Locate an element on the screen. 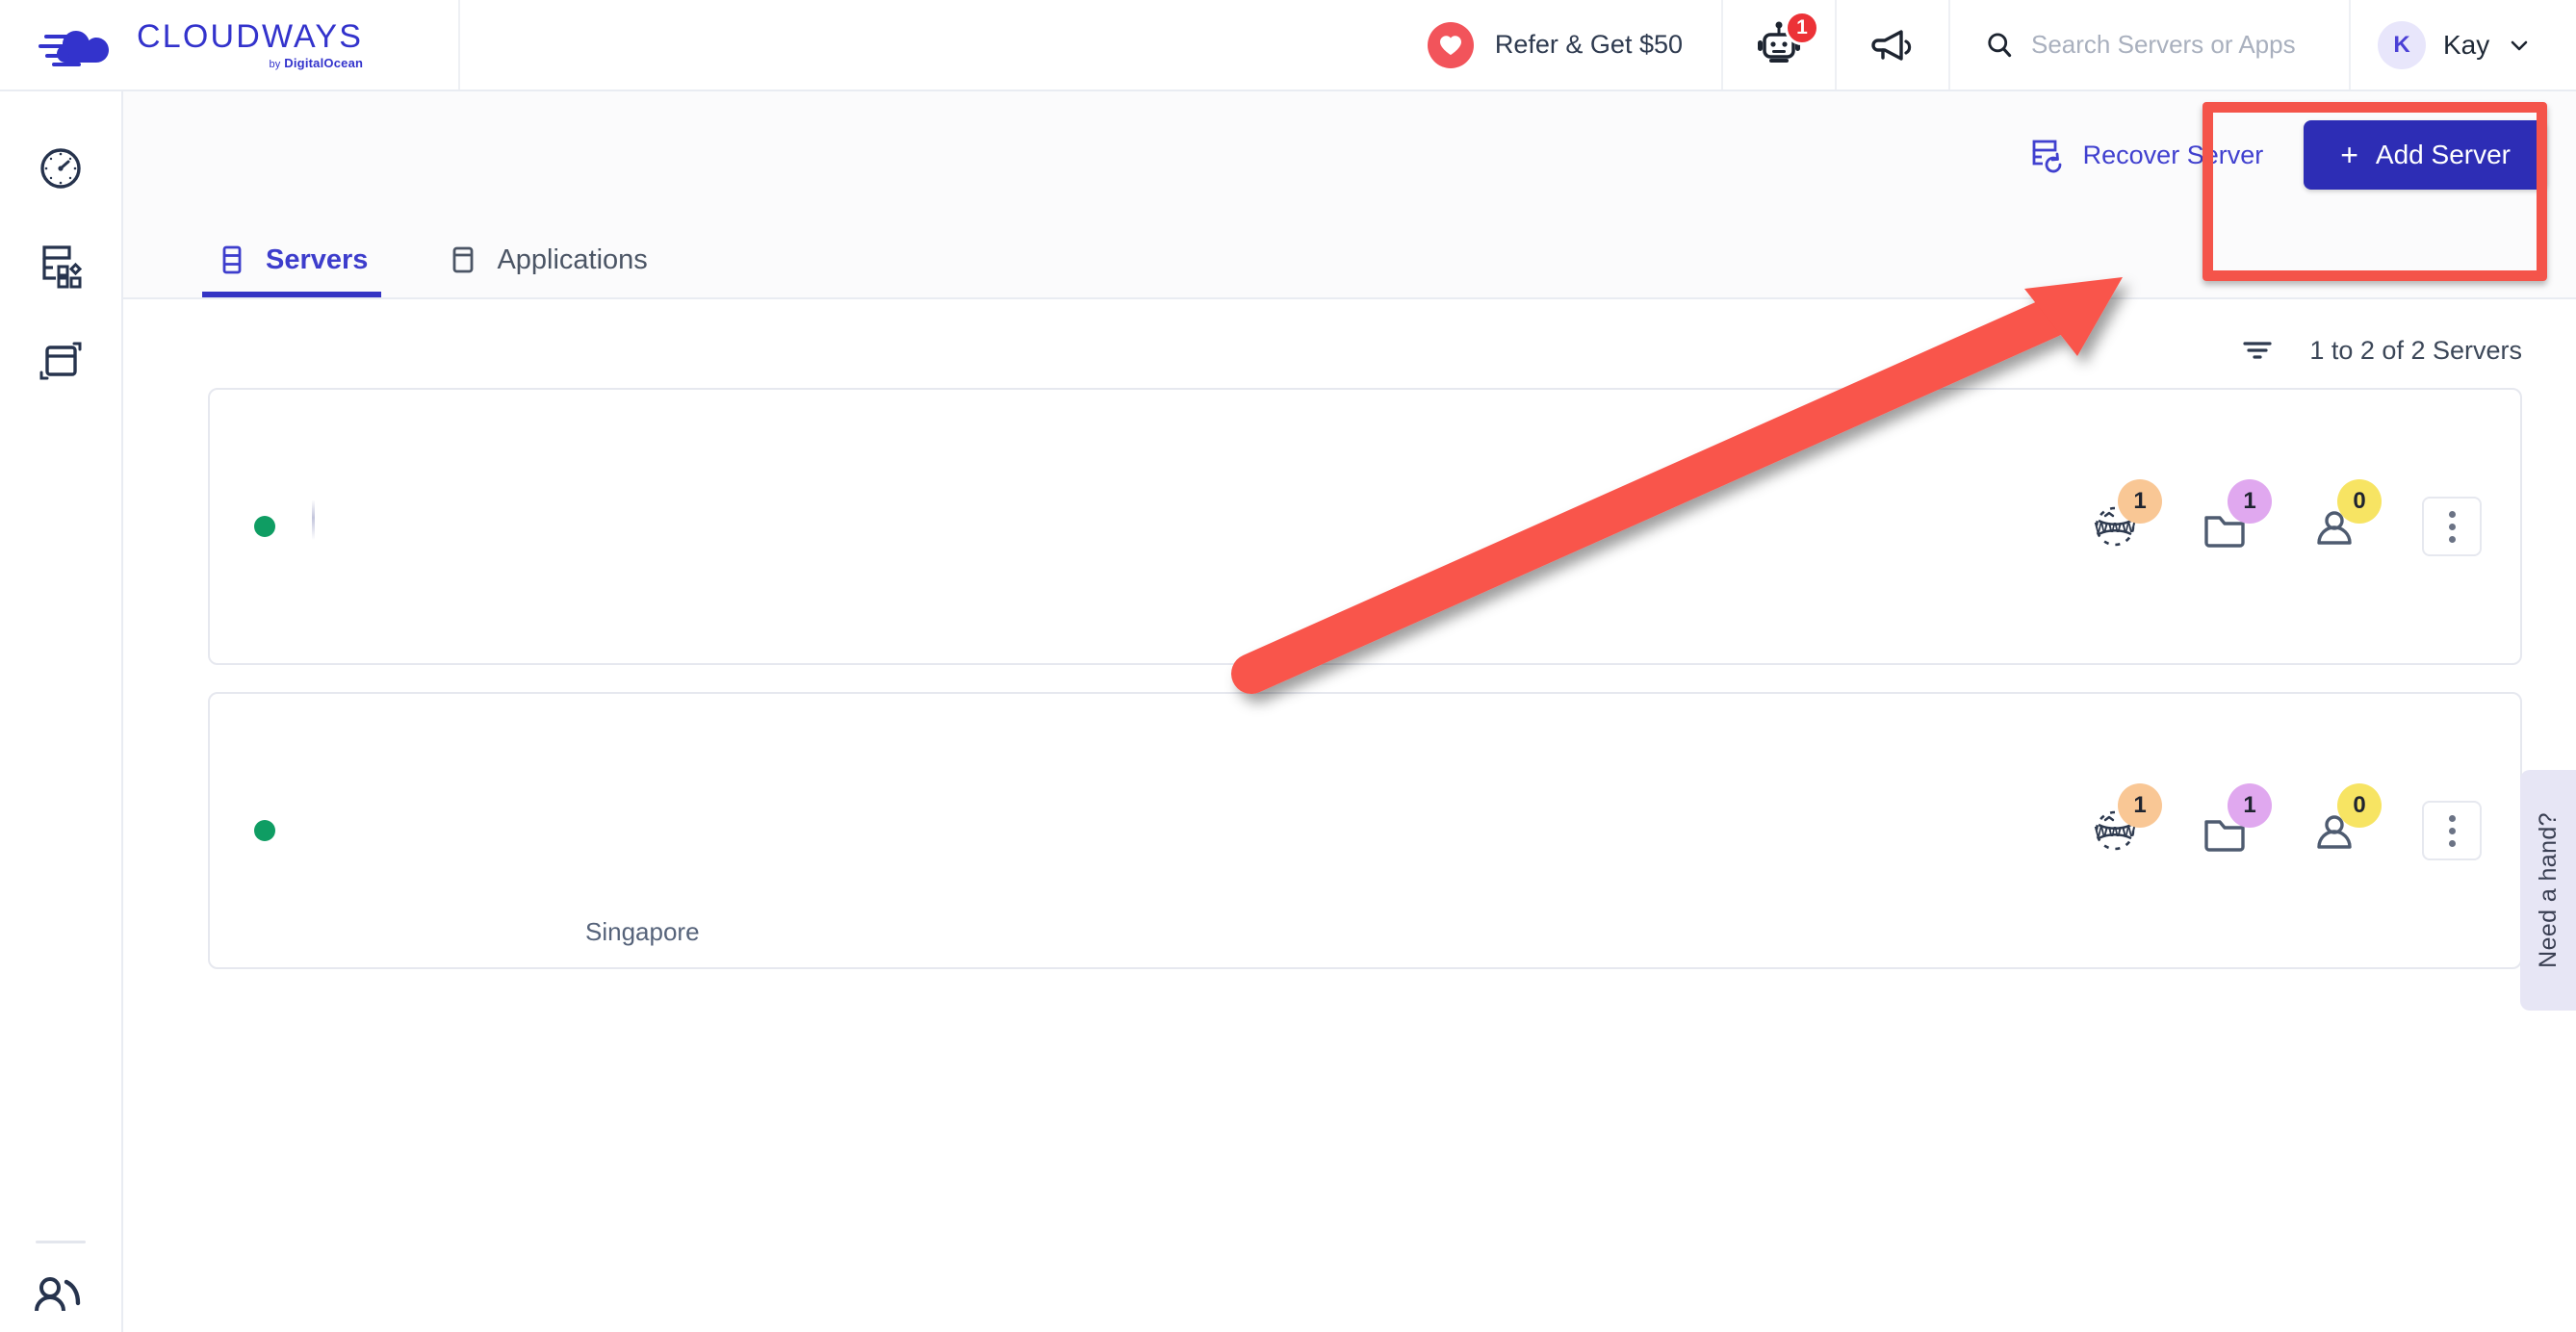  sidebar-item-servers is located at coordinates (61, 265).